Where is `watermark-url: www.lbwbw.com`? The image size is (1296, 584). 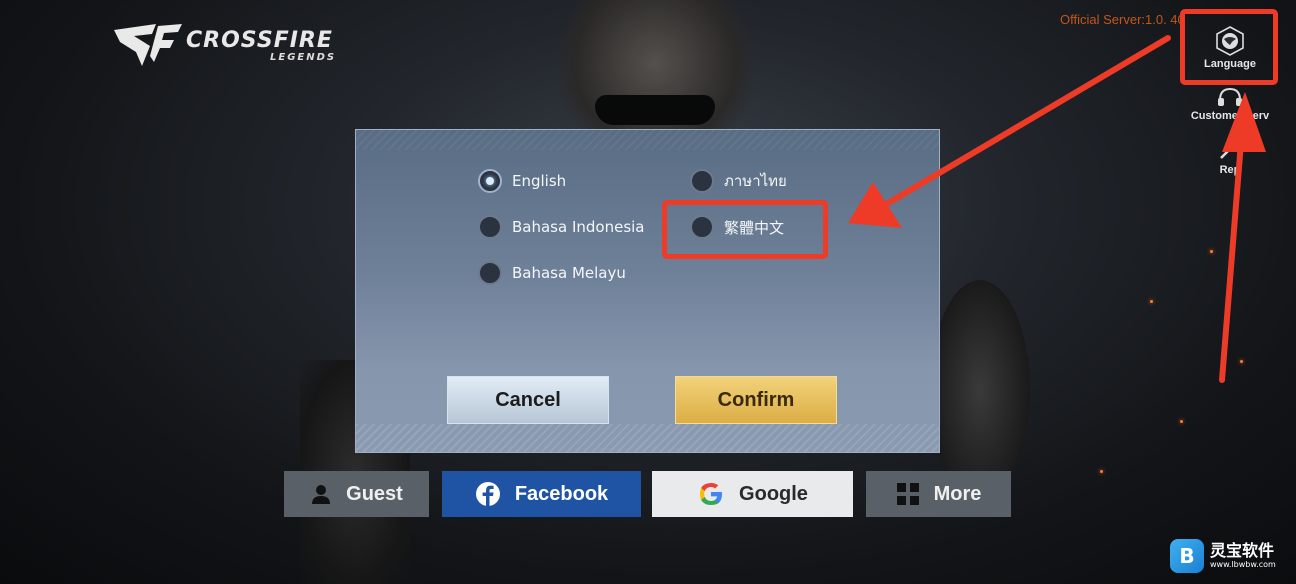 watermark-url: www.lbwbw.com is located at coordinates (1243, 564).